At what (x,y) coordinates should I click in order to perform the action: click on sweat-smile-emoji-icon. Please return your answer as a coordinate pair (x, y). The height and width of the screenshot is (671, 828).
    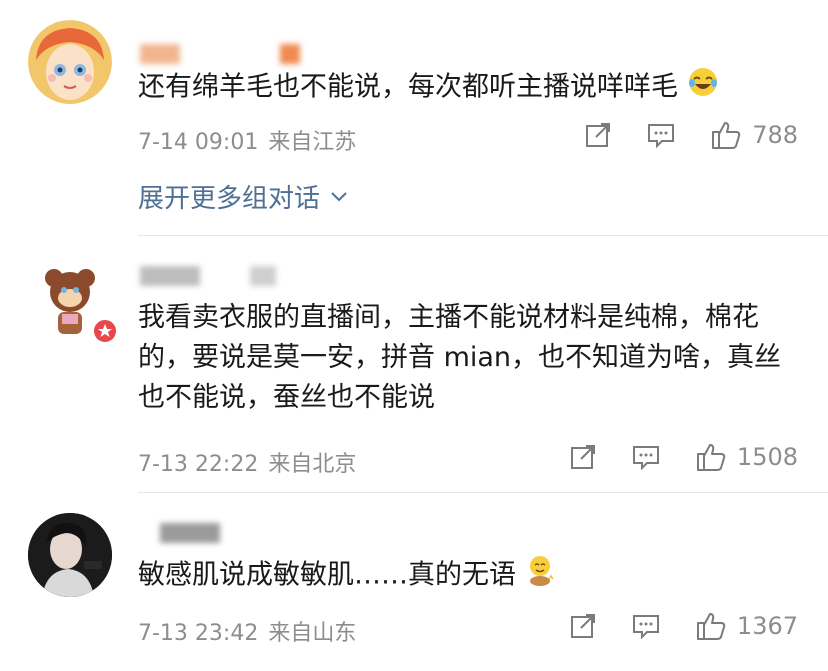
    Looking at the image, I should click on (540, 576).